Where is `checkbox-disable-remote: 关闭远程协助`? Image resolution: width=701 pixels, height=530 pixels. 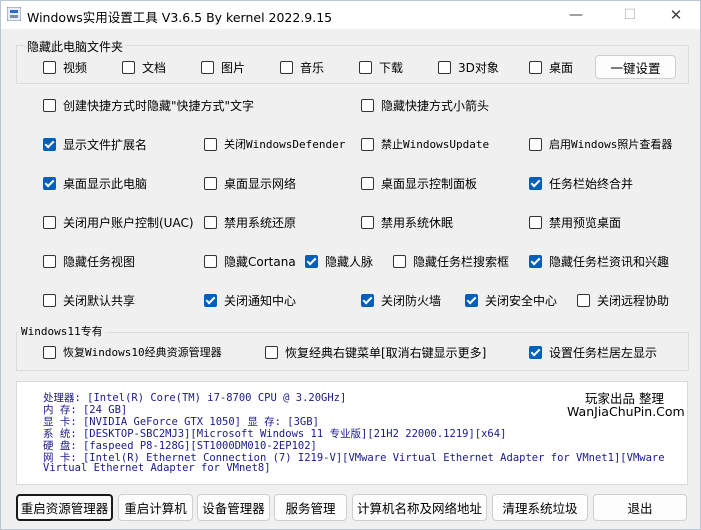
checkbox-disable-remote: 关闭远程协助 is located at coordinates (623, 300).